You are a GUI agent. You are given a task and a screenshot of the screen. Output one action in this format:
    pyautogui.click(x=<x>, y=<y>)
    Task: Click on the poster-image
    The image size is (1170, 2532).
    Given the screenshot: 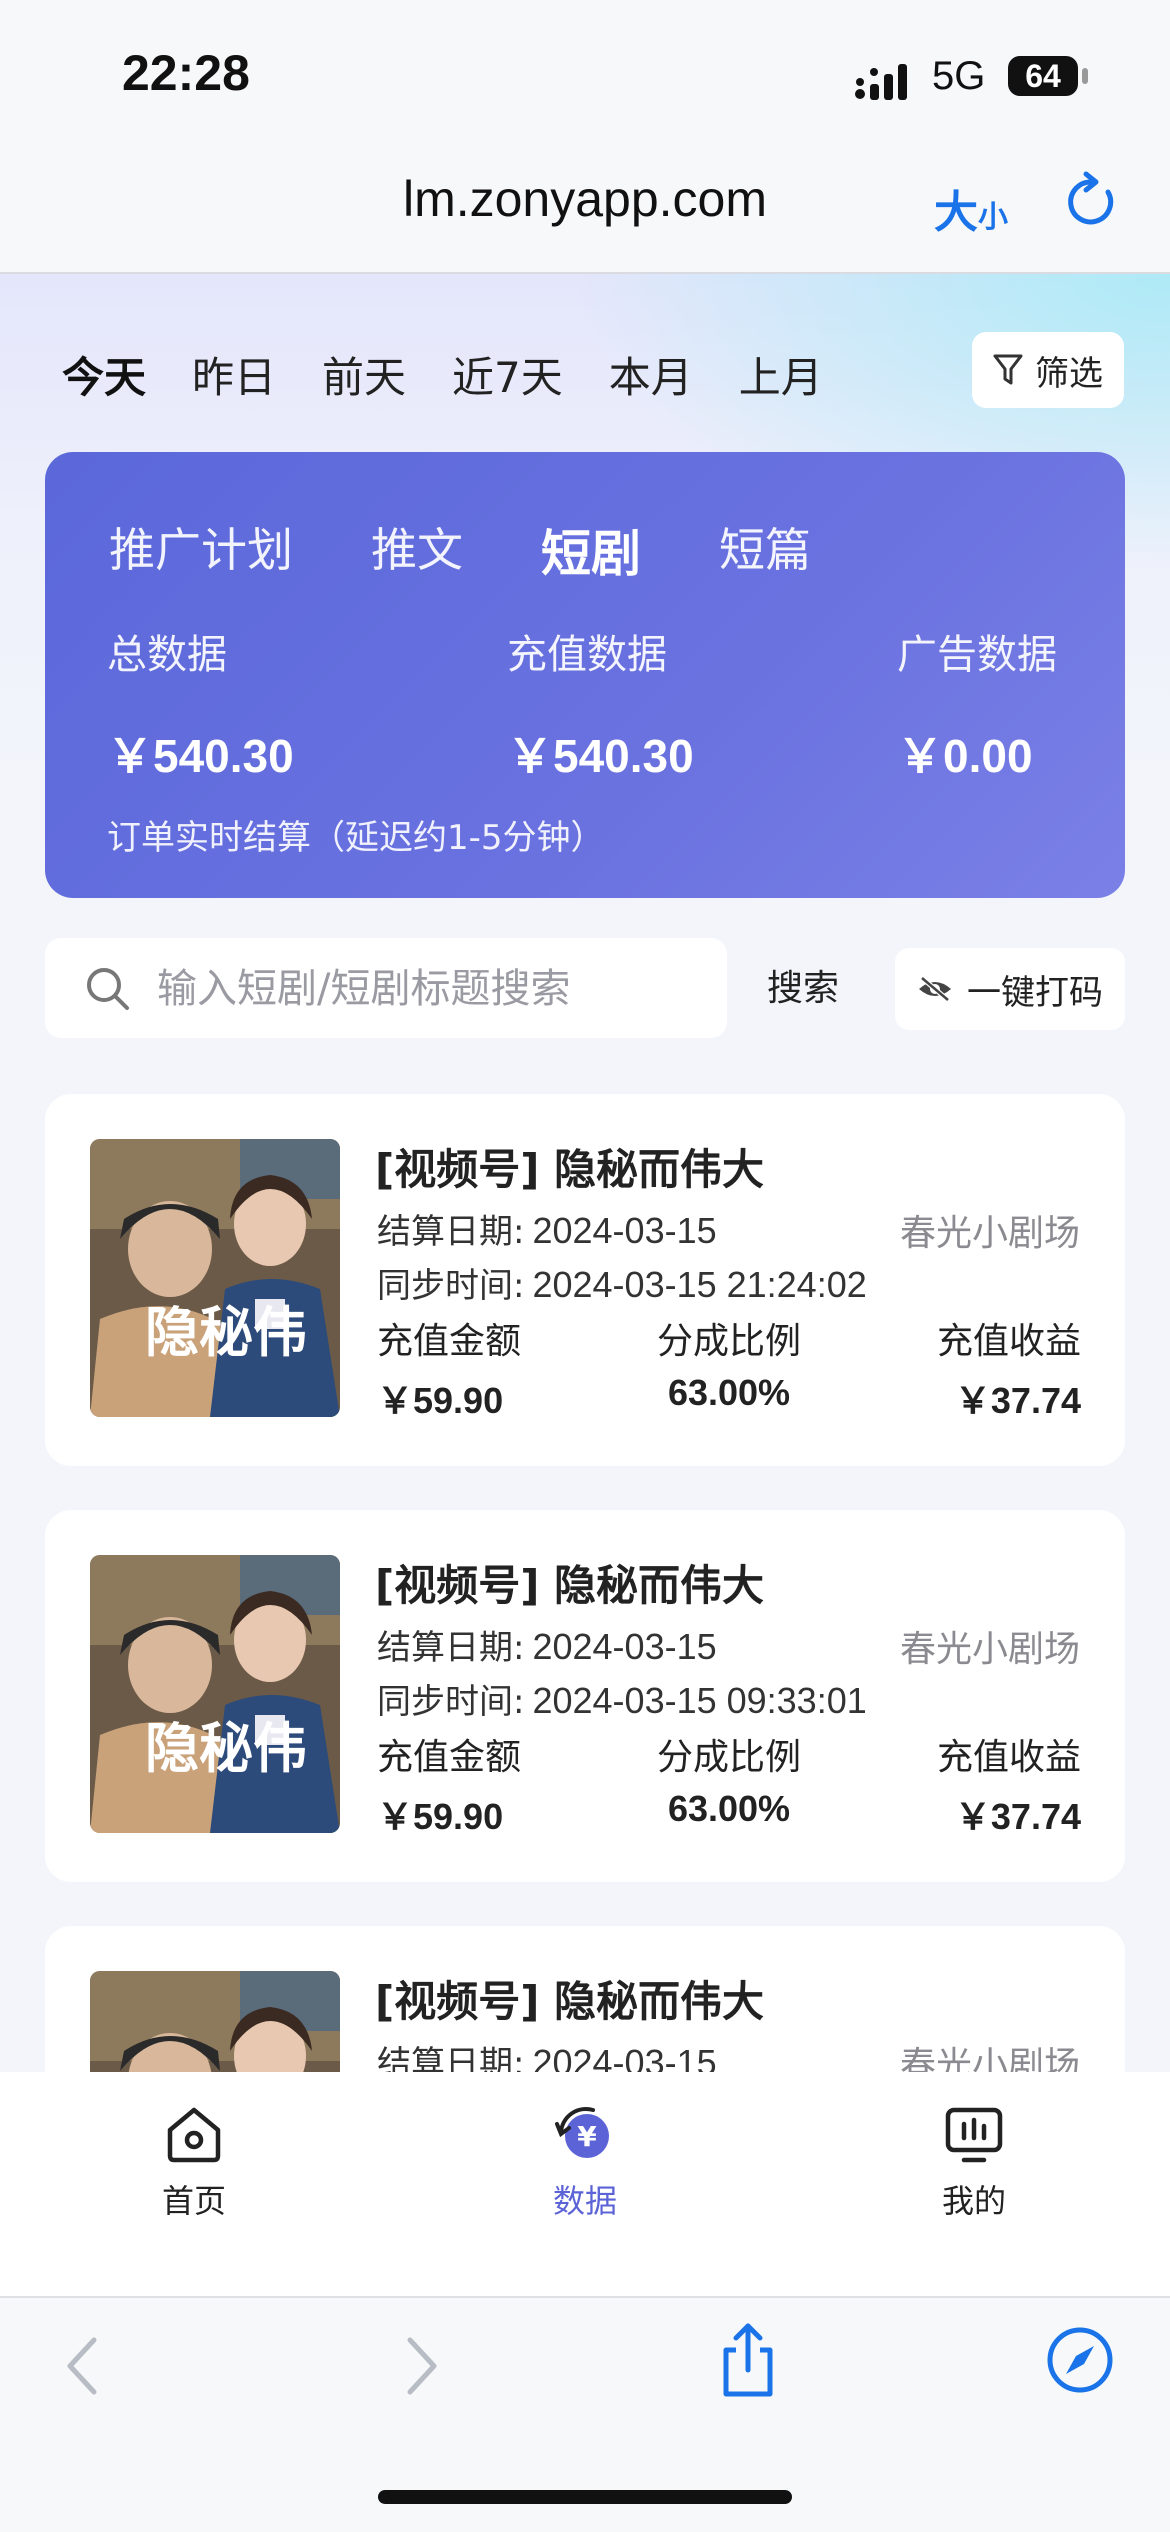 What is the action you would take?
    pyautogui.click(x=215, y=2022)
    